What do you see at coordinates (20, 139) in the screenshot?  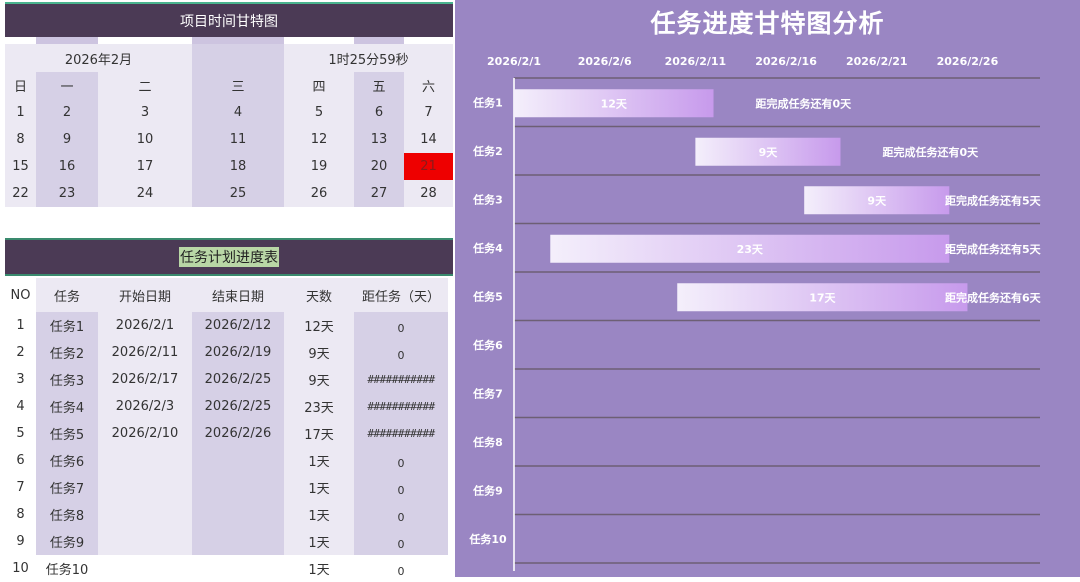 I see `calendar-day: 8` at bounding box center [20, 139].